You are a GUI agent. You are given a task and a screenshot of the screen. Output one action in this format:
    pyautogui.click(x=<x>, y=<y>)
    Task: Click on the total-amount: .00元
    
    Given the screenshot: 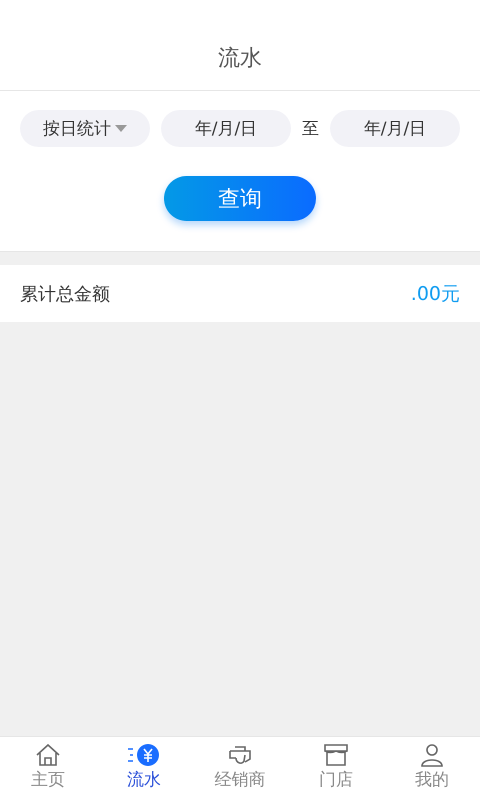 What is the action you would take?
    pyautogui.click(x=435, y=294)
    